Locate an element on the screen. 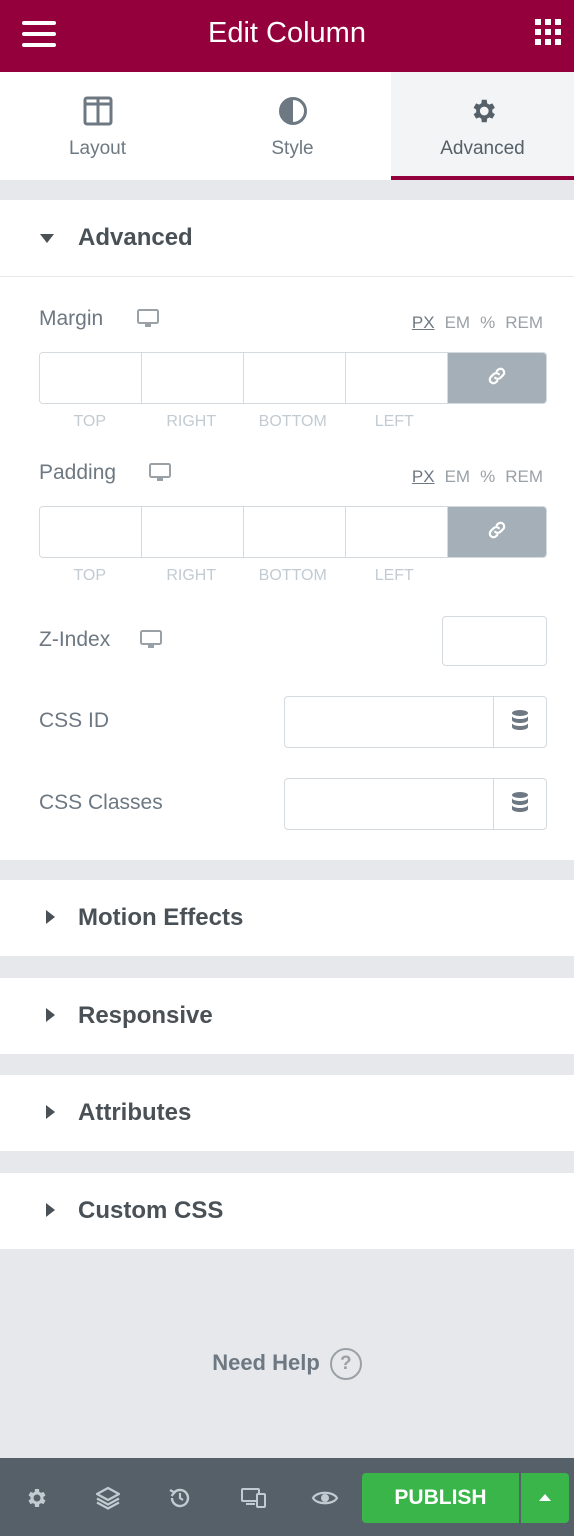  columns-icon is located at coordinates (98, 113).